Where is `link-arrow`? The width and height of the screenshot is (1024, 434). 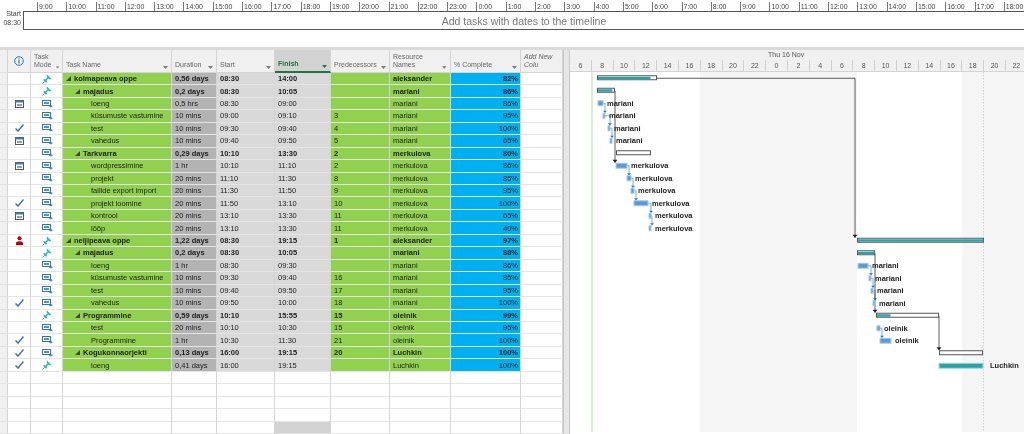 link-arrow is located at coordinates (881, 333).